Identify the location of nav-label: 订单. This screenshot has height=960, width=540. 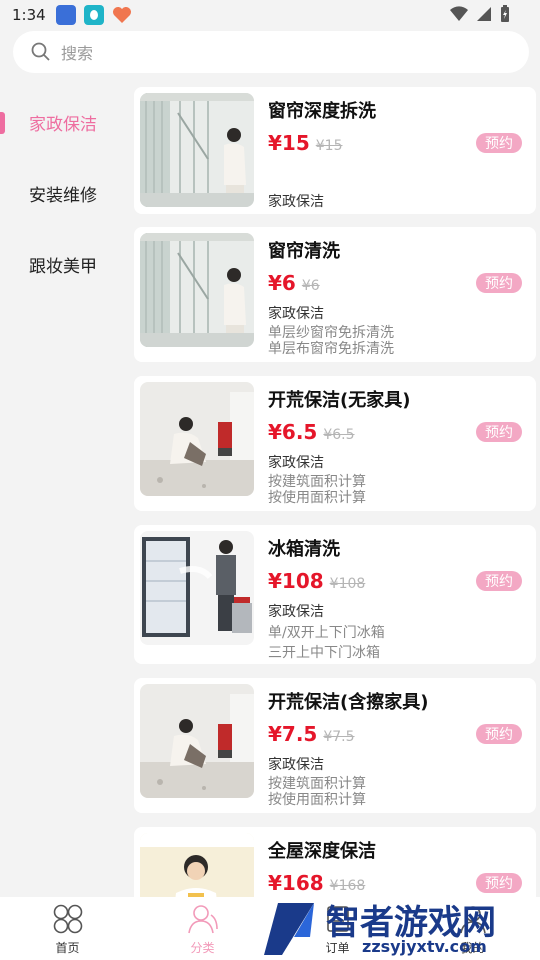
(337, 948).